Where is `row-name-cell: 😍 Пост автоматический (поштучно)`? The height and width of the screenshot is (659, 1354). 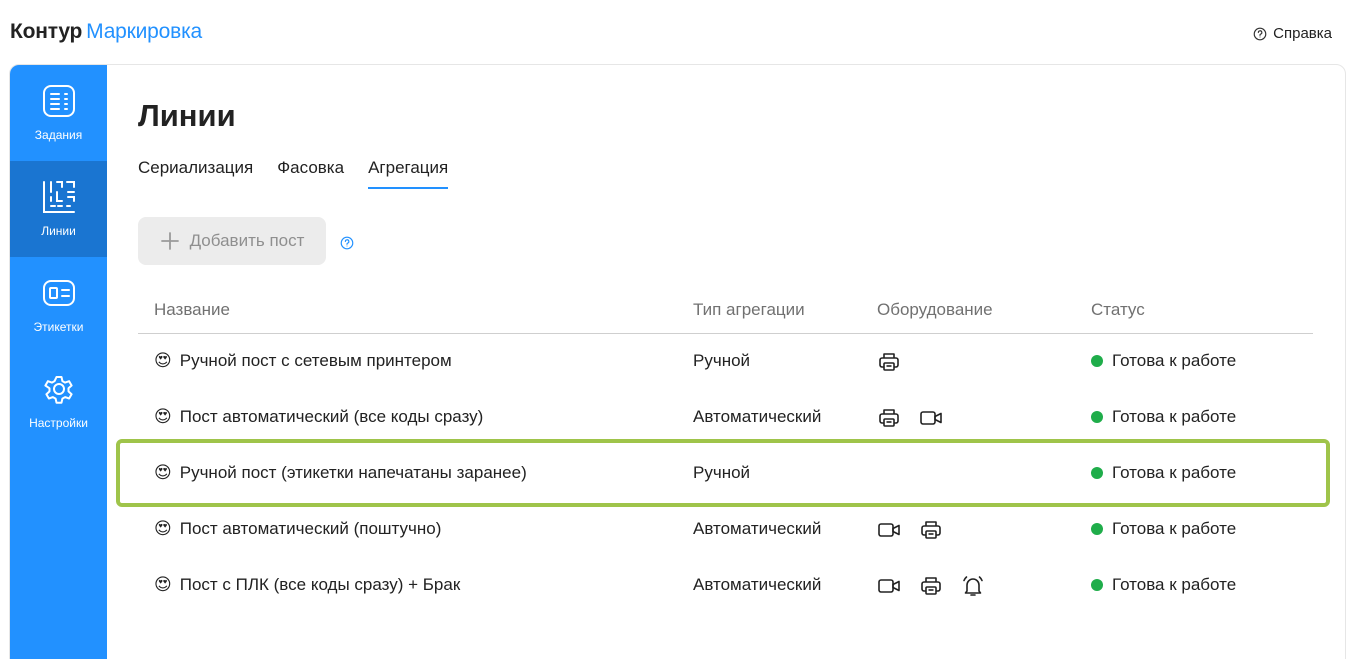 row-name-cell: 😍 Пост автоматический (поштучно) is located at coordinates (297, 529).